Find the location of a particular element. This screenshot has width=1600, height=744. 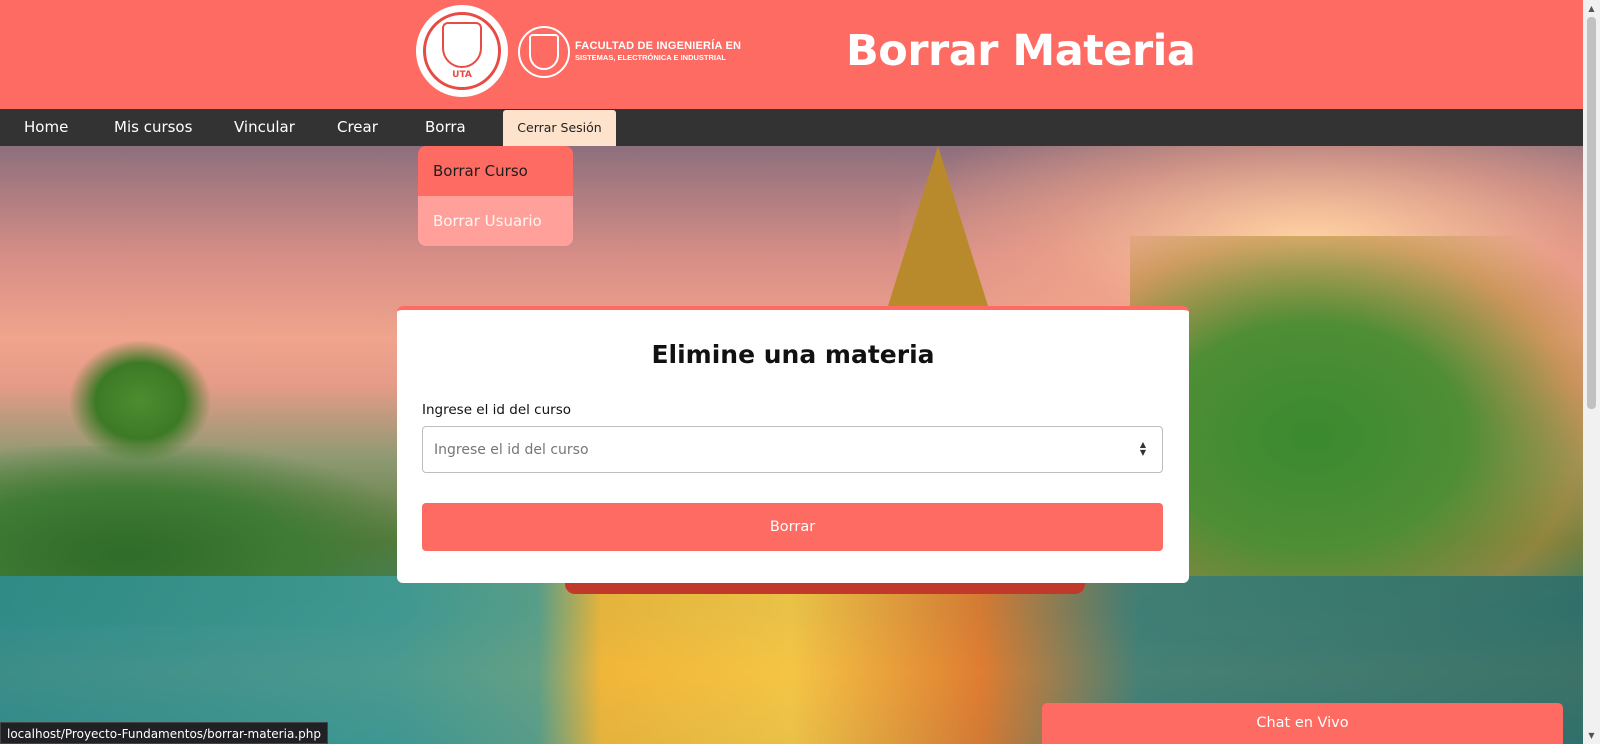

delete-button: Borrar is located at coordinates (792, 527).